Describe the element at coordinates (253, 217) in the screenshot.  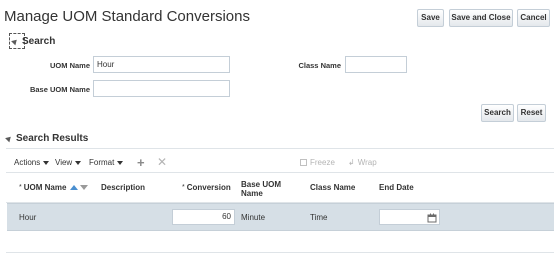
I see `cell-base-uom-name: Minute` at that location.